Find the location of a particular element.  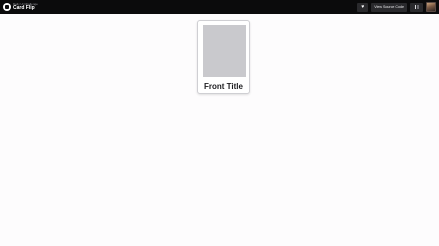

brand: Daily UI Challenge Card Flip is located at coordinates (20, 7).